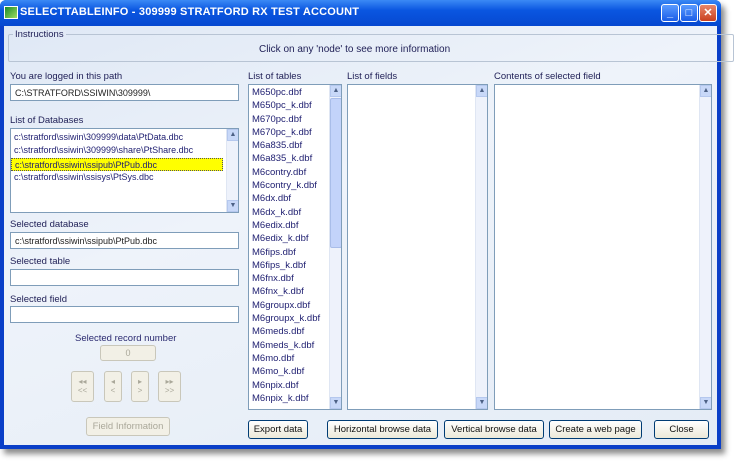 This screenshot has width=734, height=462. Describe the element at coordinates (82, 381) in the screenshot. I see `first-icon: ◂◂` at that location.